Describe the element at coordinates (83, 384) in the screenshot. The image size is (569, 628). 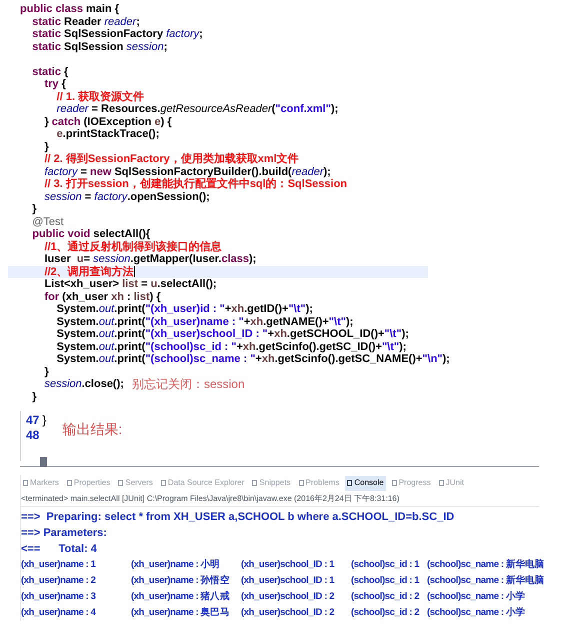
I see `code-line: session.close();` at that location.